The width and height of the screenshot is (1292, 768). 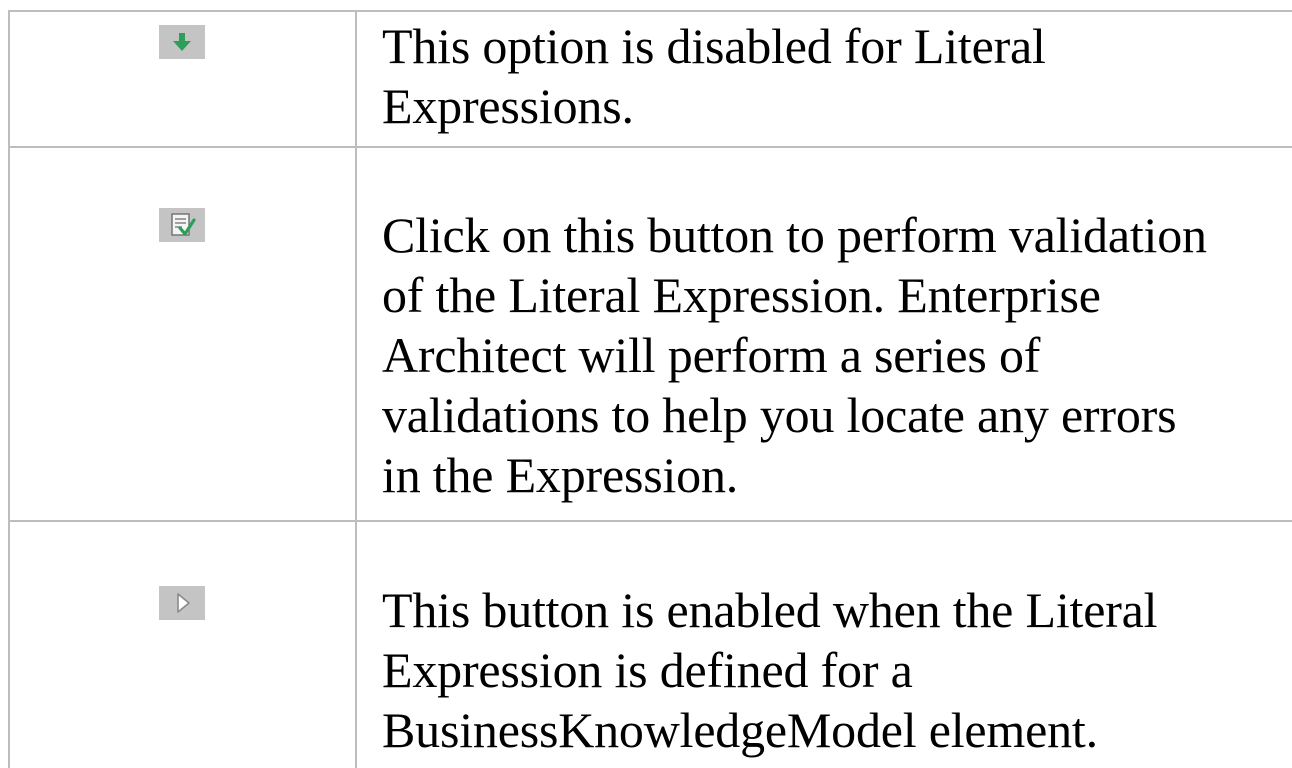 What do you see at coordinates (182, 42) in the screenshot?
I see `move-down-arrow-icon` at bounding box center [182, 42].